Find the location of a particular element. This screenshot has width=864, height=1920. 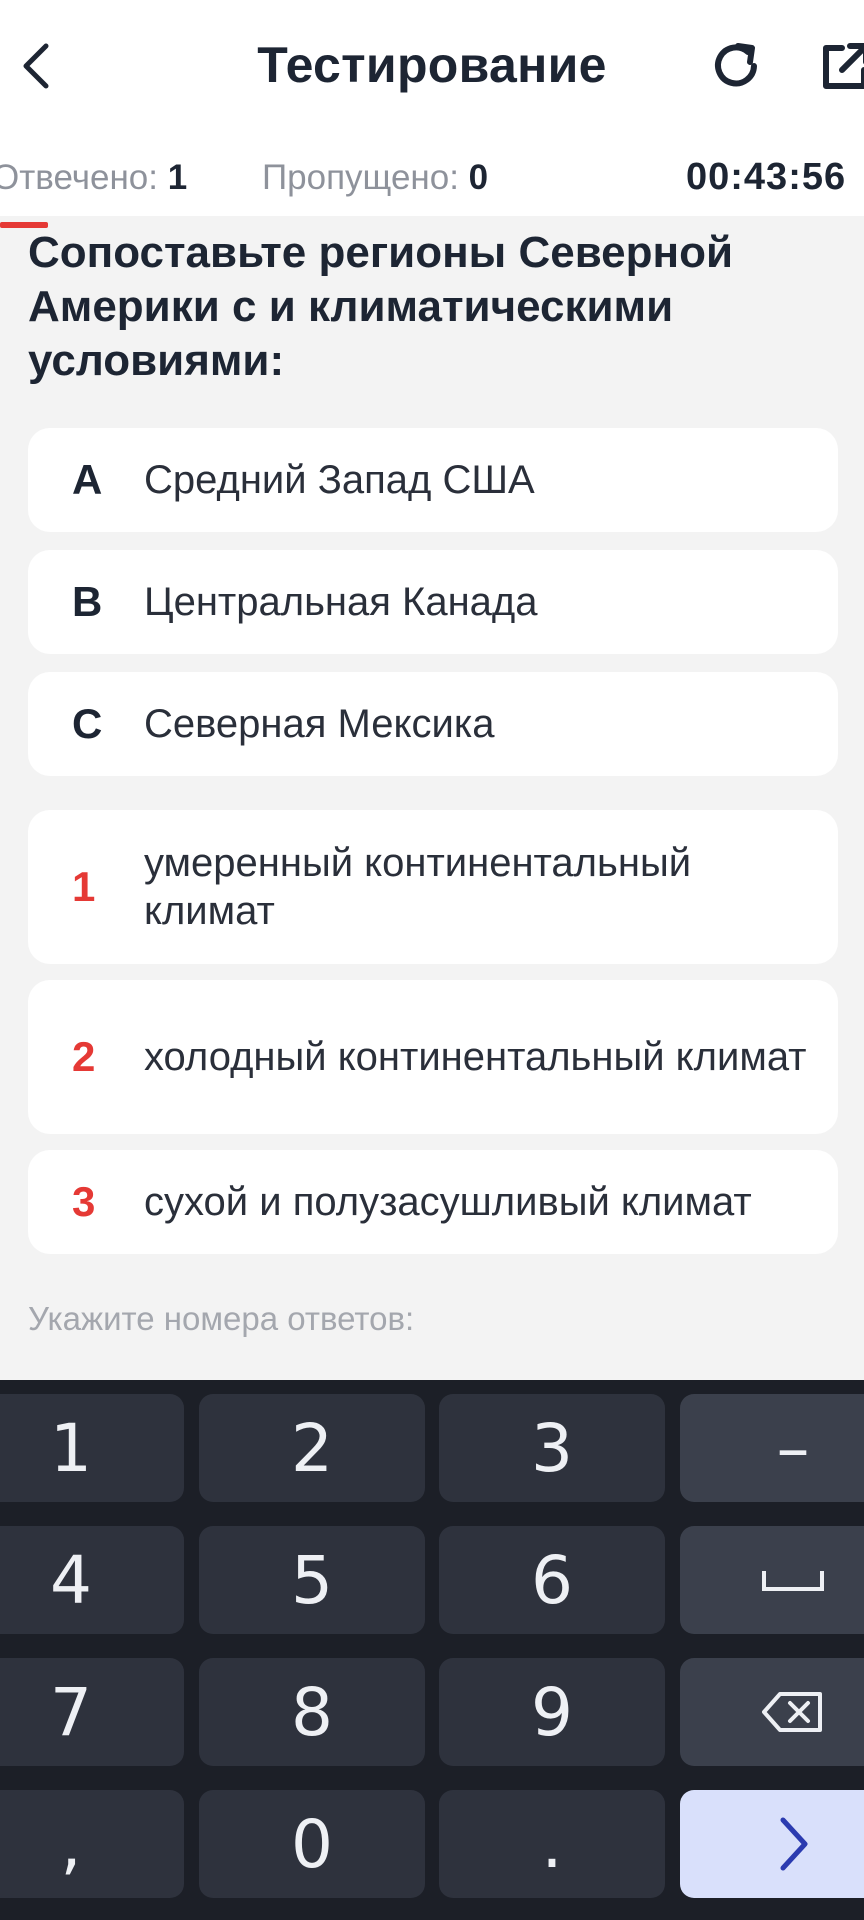

option-key: C is located at coordinates (87, 723).